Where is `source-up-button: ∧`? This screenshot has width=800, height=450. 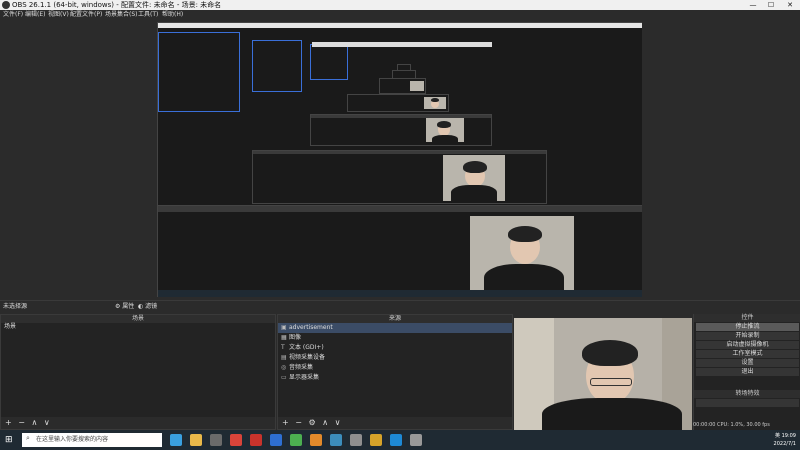 source-up-button: ∧ is located at coordinates (325, 423).